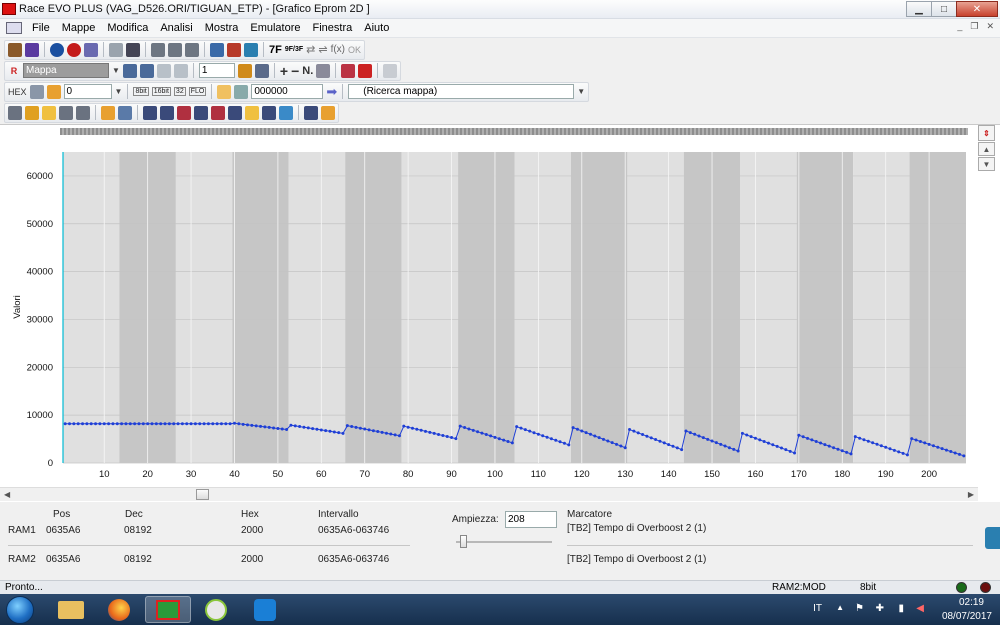 This screenshot has height=625, width=1000. I want to click on scroll-right-icon: ▶, so click(971, 494).